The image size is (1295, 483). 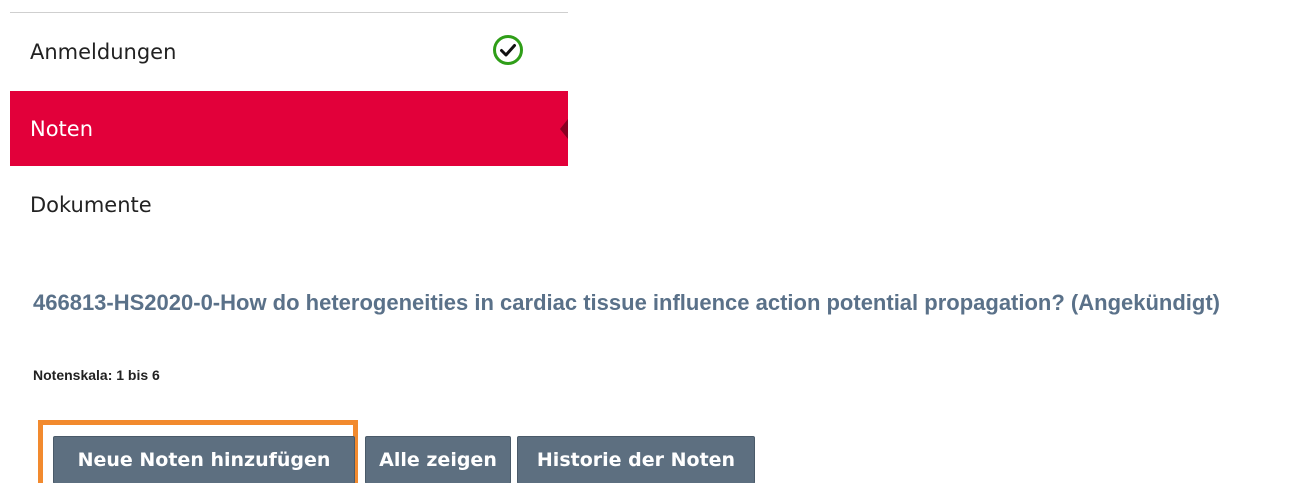 What do you see at coordinates (508, 50) in the screenshot?
I see `check-circle-icon` at bounding box center [508, 50].